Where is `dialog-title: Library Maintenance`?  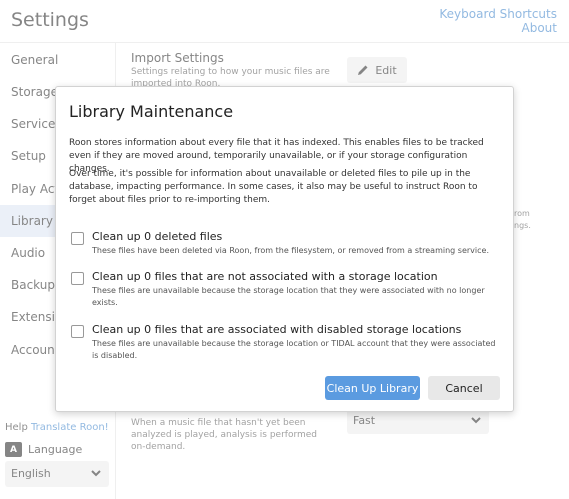 dialog-title: Library Maintenance is located at coordinates (151, 111).